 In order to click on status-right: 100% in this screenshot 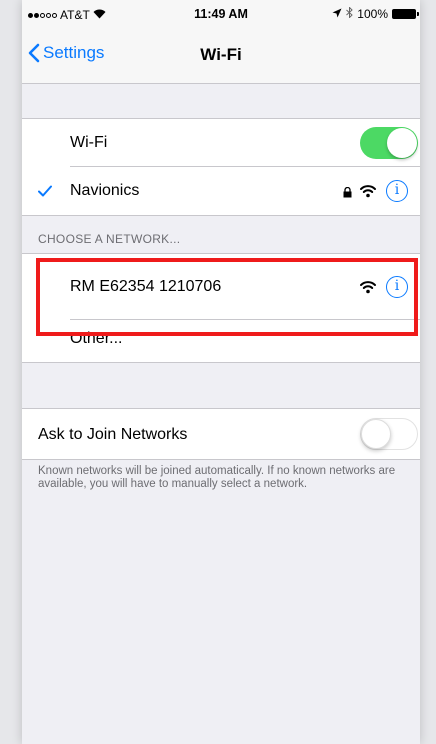, I will do `click(375, 13)`.